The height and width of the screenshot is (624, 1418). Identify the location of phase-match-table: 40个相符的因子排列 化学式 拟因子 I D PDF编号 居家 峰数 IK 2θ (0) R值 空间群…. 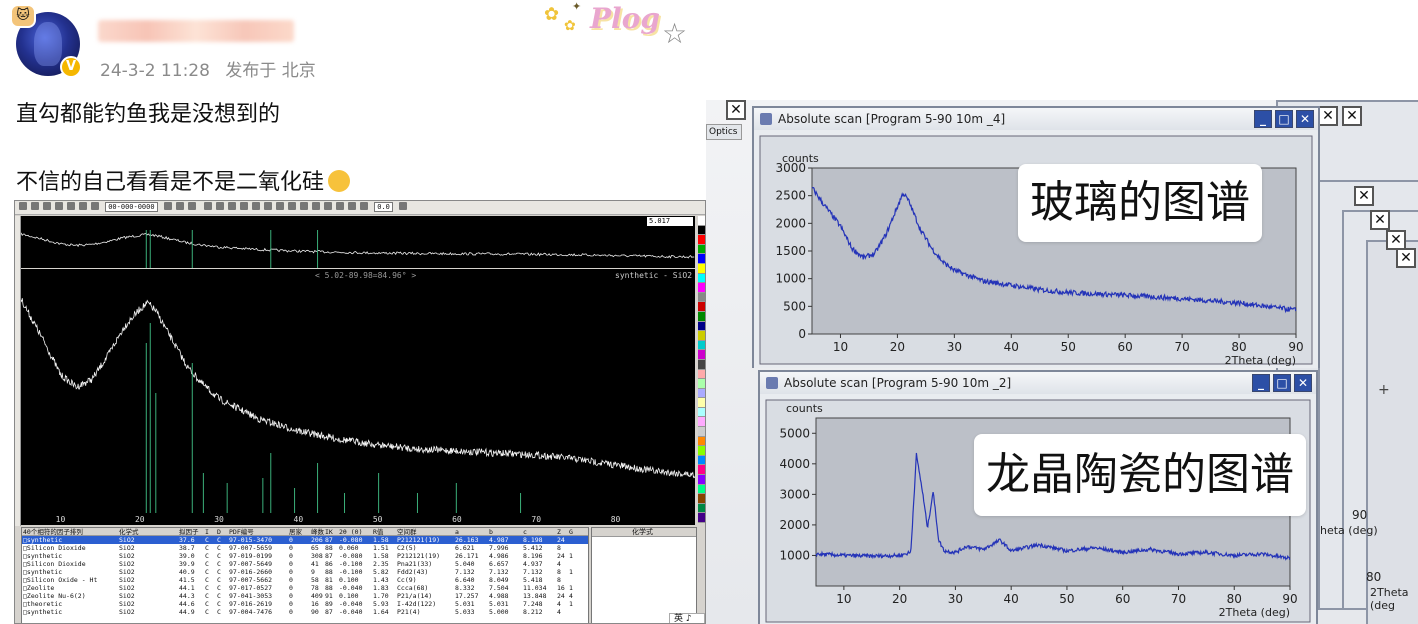
(305, 575).